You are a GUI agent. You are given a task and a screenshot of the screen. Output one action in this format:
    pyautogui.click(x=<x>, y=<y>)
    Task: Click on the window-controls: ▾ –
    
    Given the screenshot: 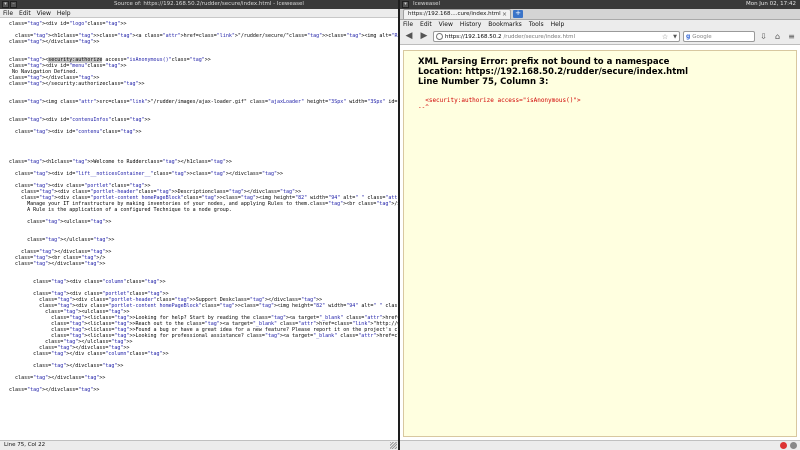 What is the action you would take?
    pyautogui.click(x=9, y=4)
    